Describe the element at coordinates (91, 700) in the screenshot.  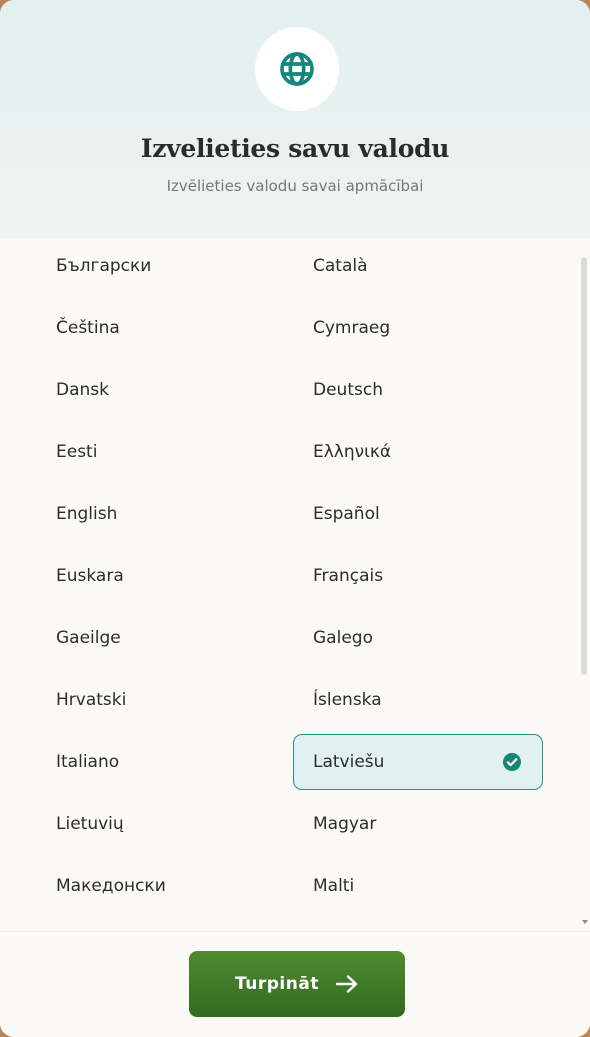
I see `language-label: Hrvatski` at that location.